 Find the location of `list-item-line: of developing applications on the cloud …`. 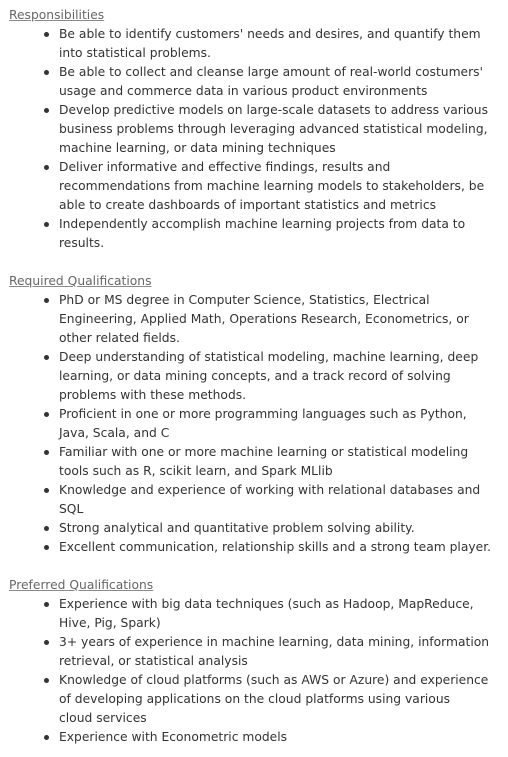

list-item-line: of developing applications on the cloud … is located at coordinates (255, 699).